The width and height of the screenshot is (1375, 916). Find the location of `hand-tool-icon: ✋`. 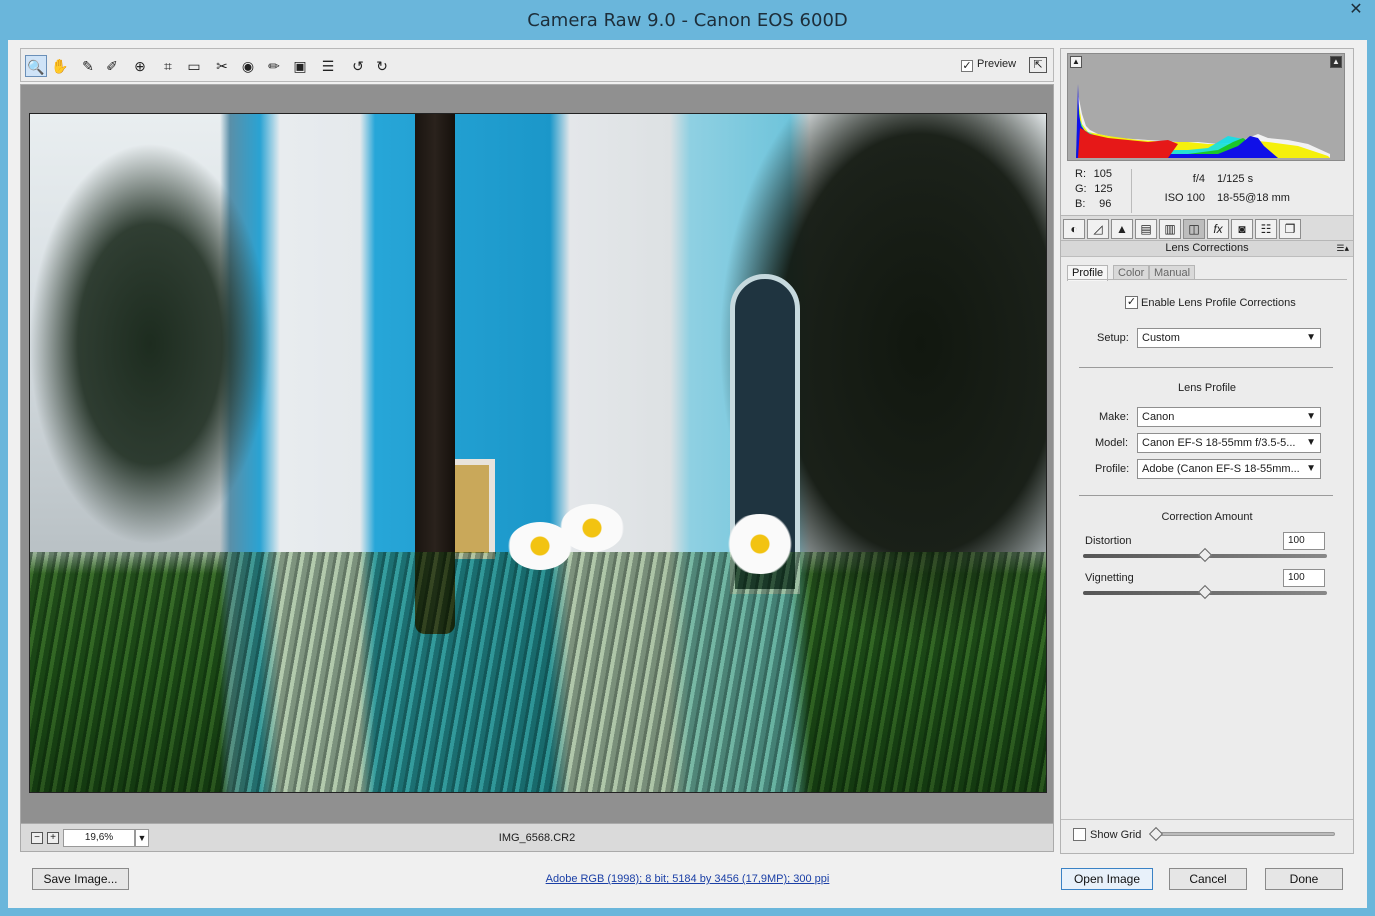

hand-tool-icon: ✋ is located at coordinates (60, 66).